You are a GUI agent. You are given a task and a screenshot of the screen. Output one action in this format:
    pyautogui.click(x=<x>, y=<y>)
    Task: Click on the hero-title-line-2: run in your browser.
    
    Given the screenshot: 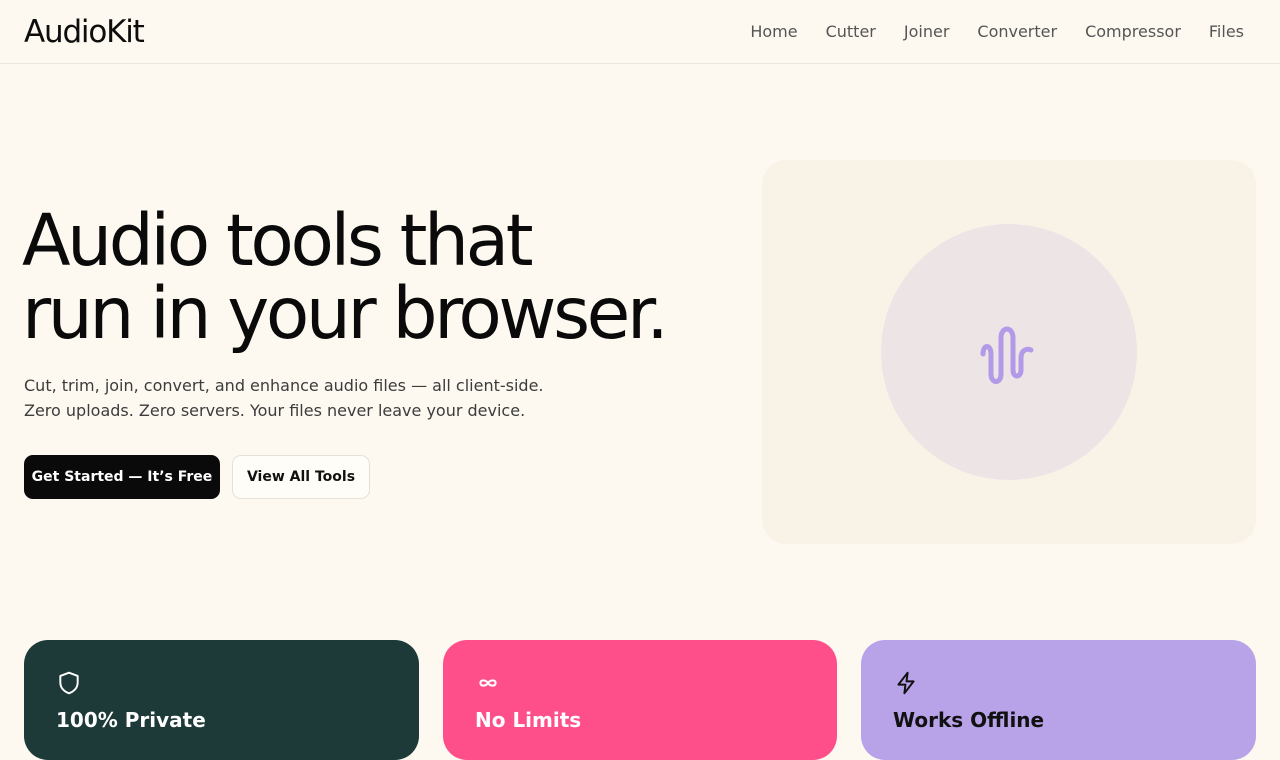 What is the action you would take?
    pyautogui.click(x=345, y=313)
    